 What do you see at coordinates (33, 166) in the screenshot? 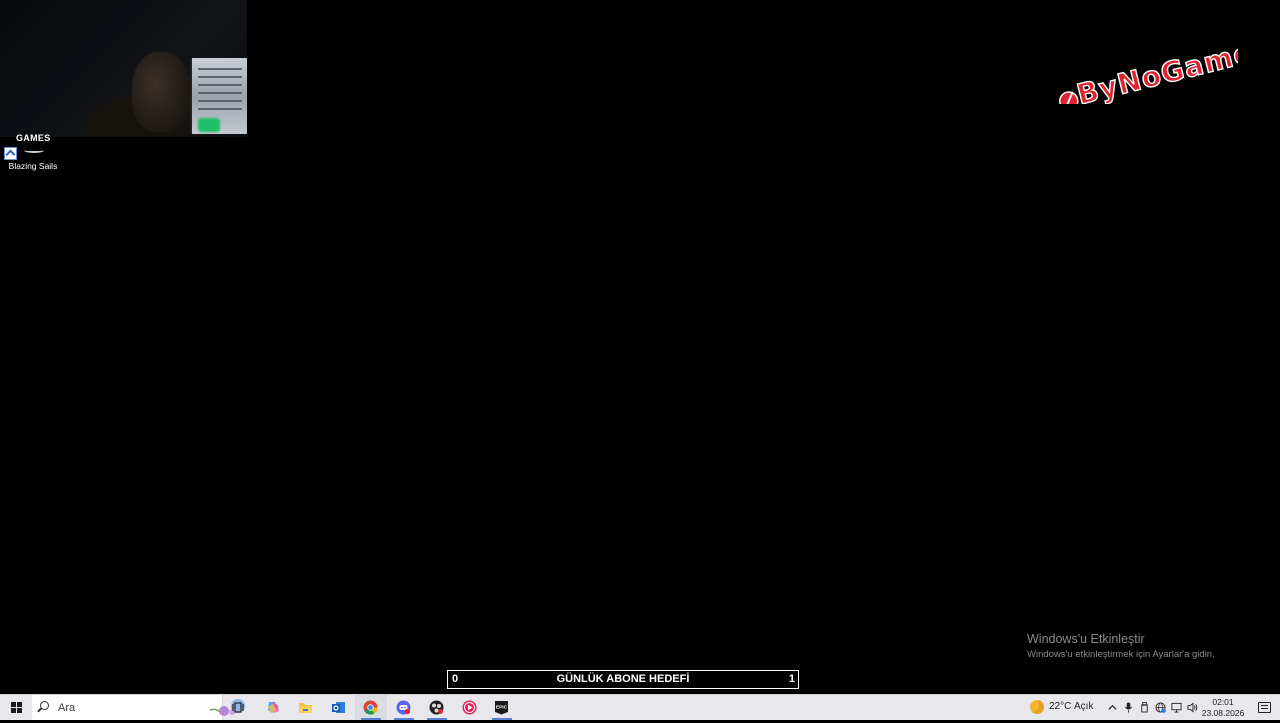
I see `desktop-icon-label: Blazing Sails` at bounding box center [33, 166].